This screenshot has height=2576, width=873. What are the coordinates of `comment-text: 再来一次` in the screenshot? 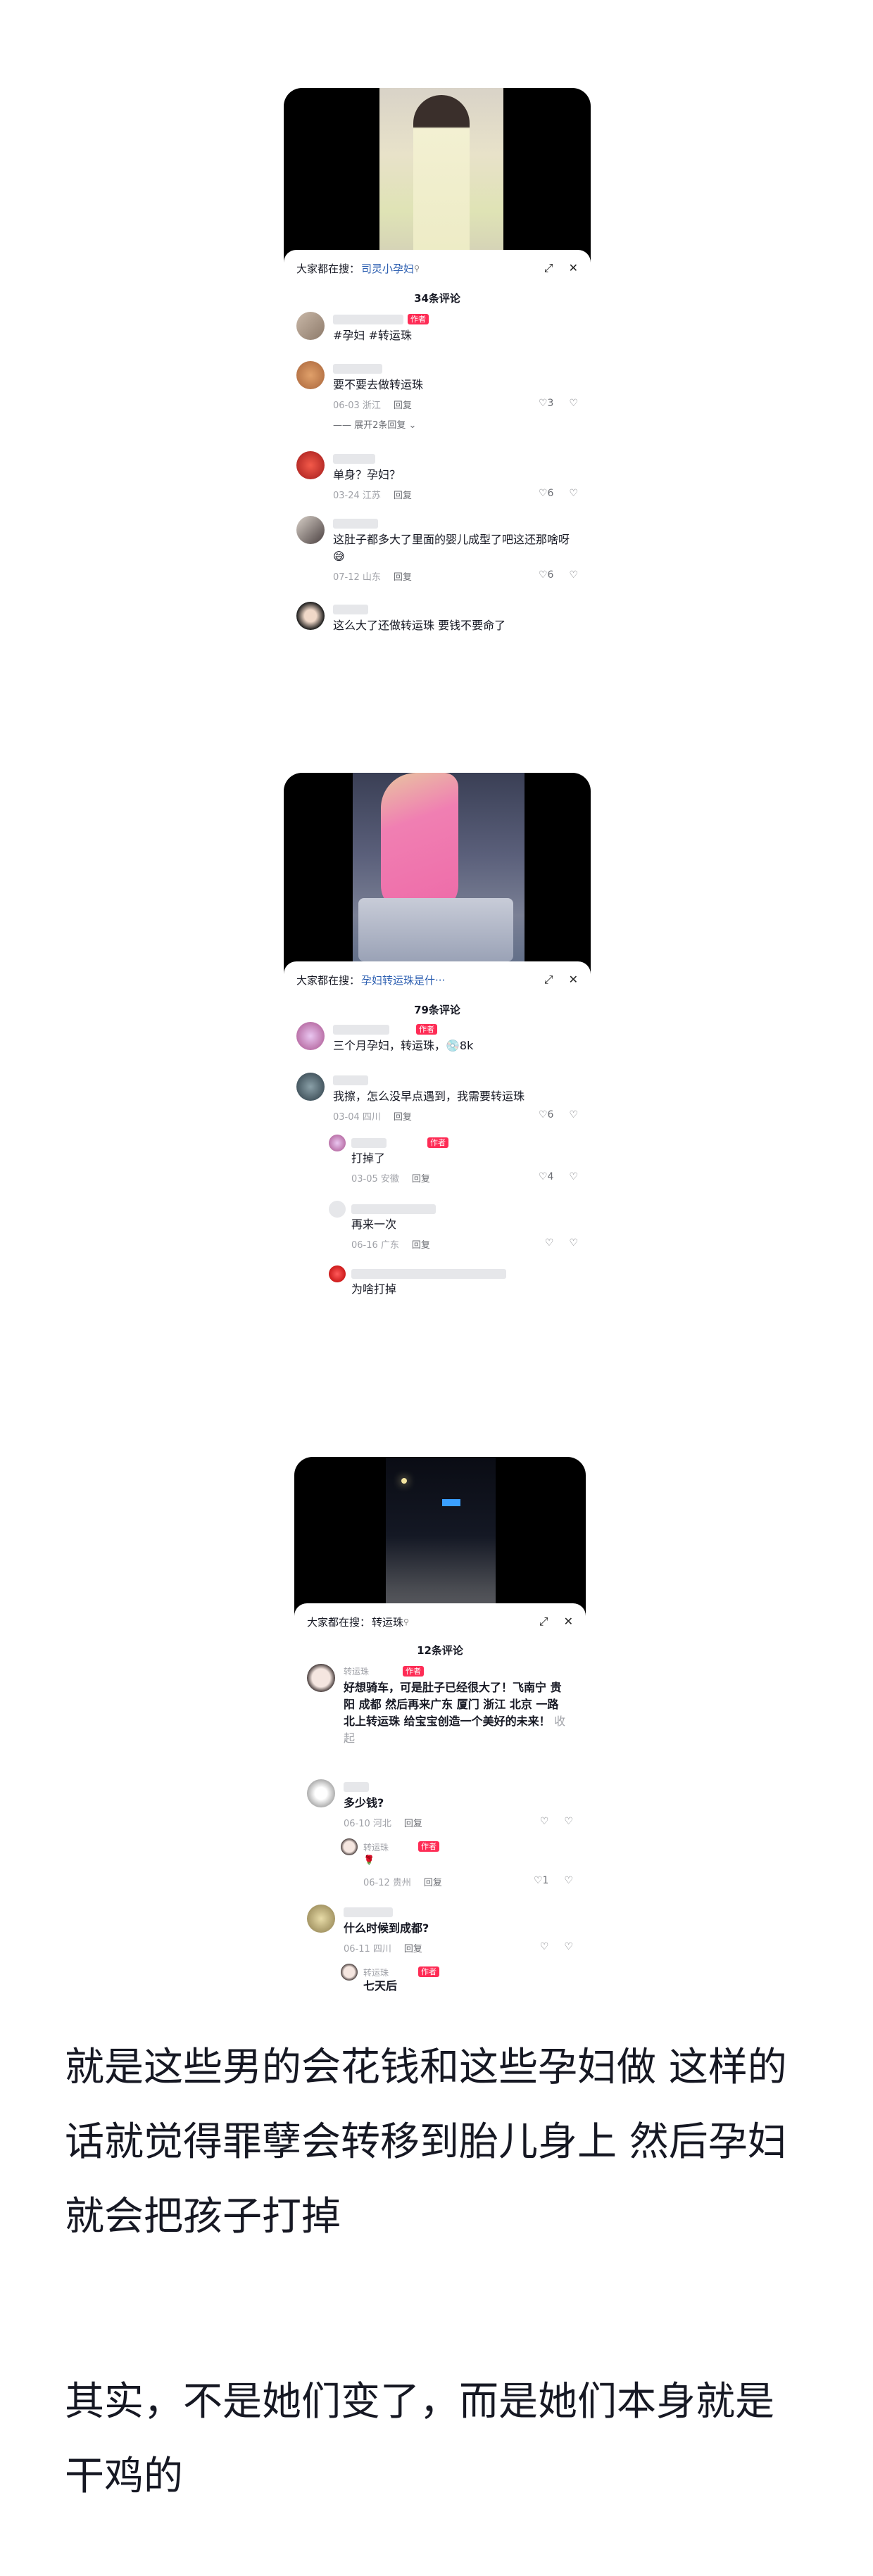 It's located at (374, 1224).